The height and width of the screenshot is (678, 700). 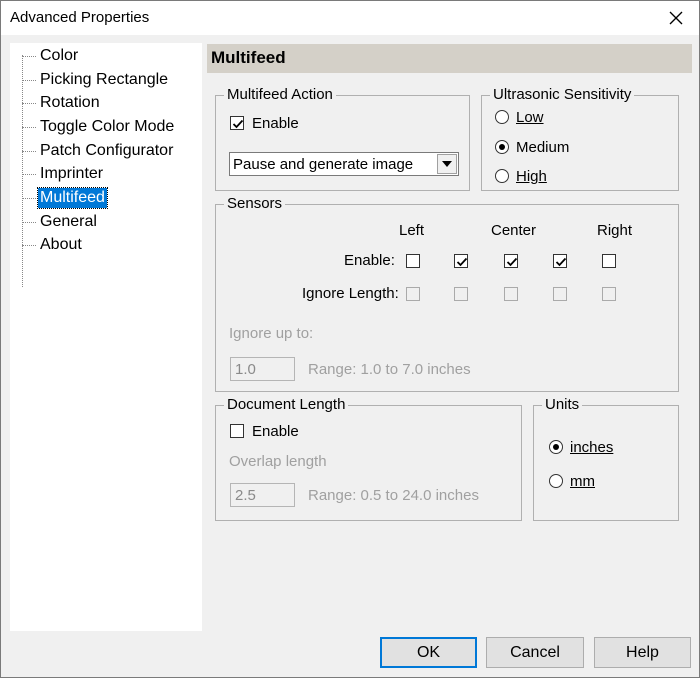 I want to click on document-length-title: Document Length, so click(x=286, y=405).